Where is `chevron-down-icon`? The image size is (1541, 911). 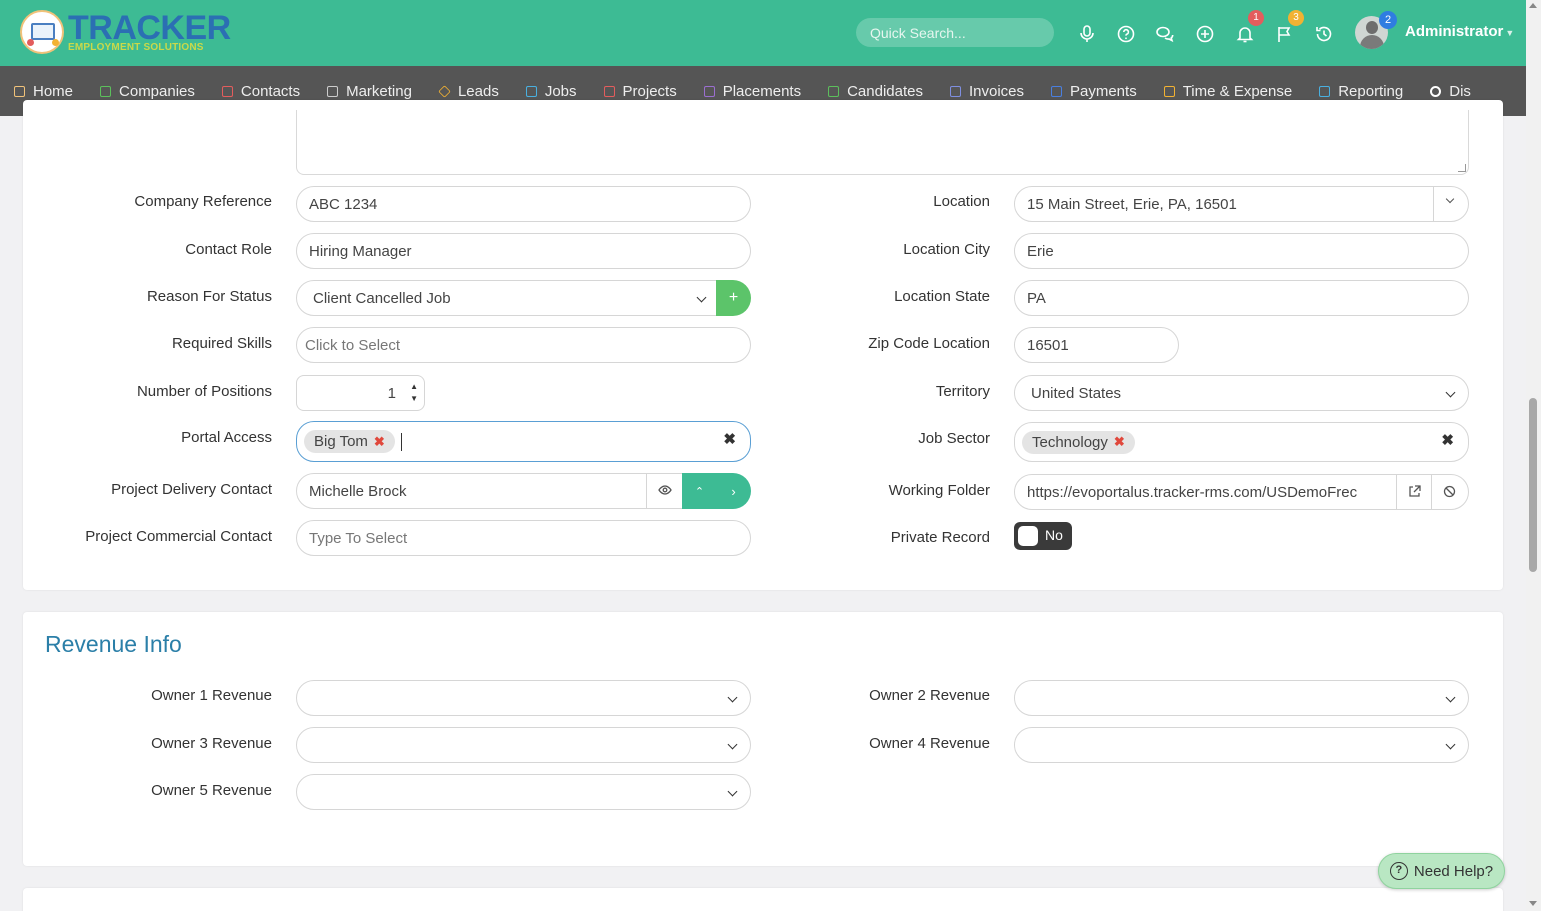
chevron-down-icon is located at coordinates (1450, 199).